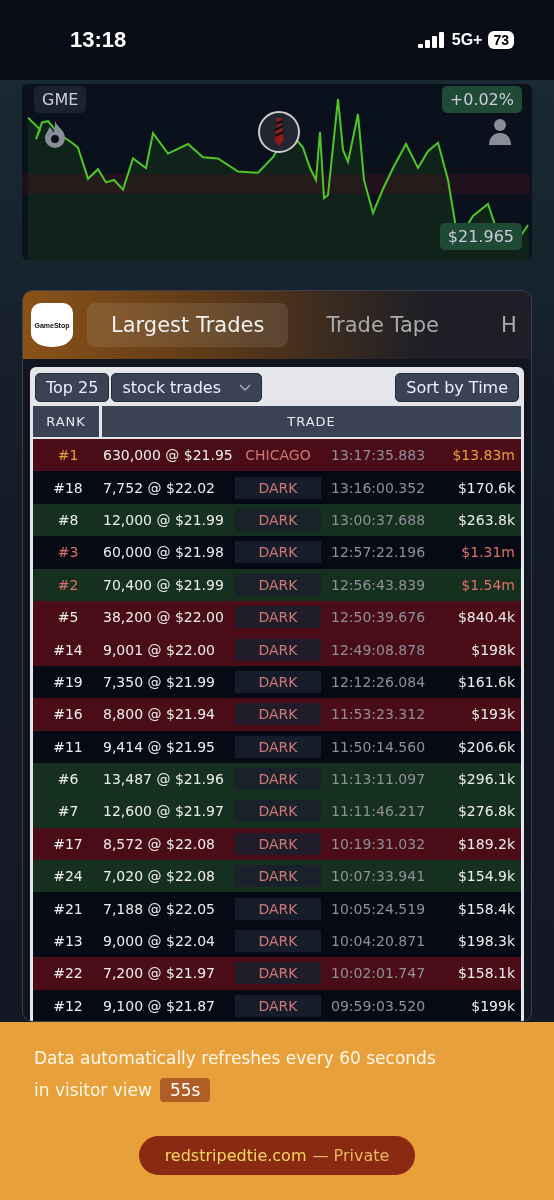  What do you see at coordinates (485, 876) in the screenshot?
I see `value-cell-text: $154.9k` at bounding box center [485, 876].